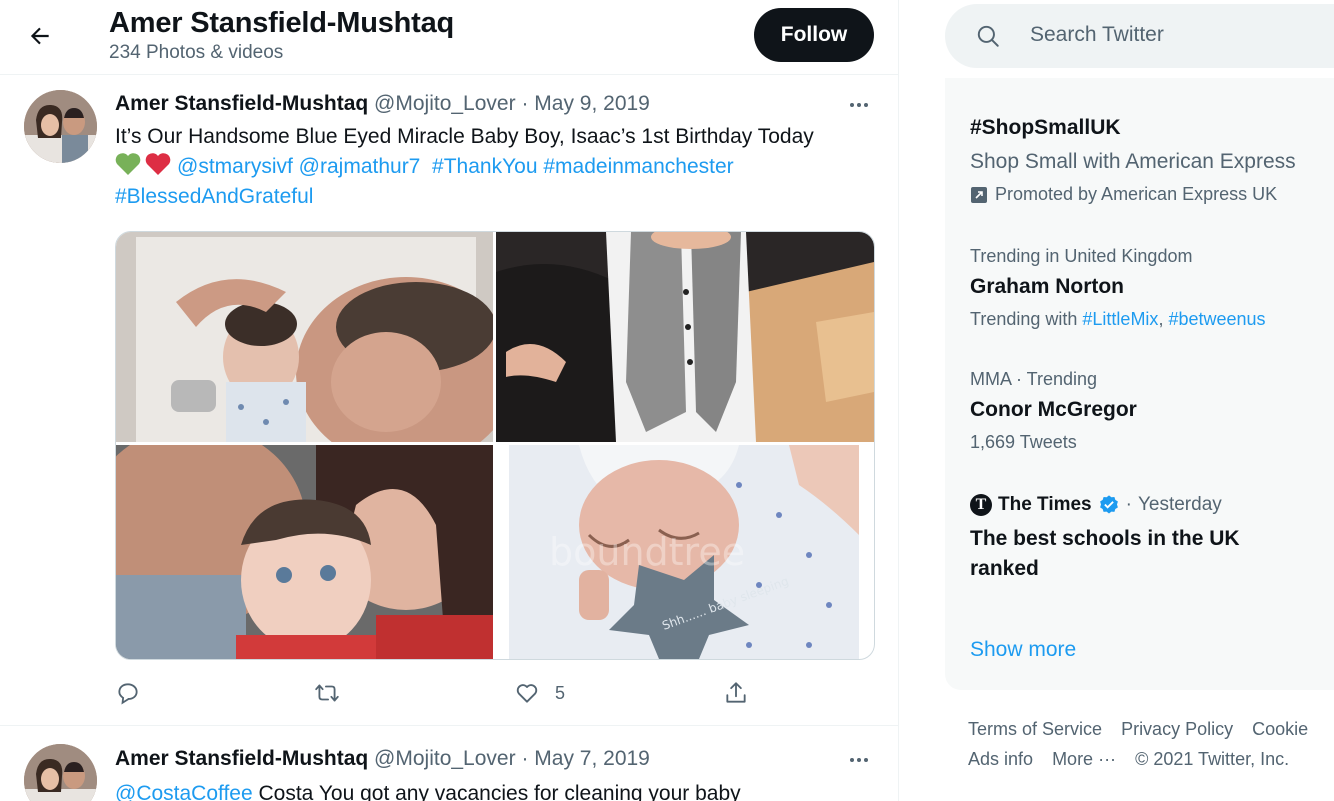 This screenshot has width=1334, height=801. What do you see at coordinates (1053, 410) in the screenshot?
I see `trend-name: Conor McGregor` at bounding box center [1053, 410].